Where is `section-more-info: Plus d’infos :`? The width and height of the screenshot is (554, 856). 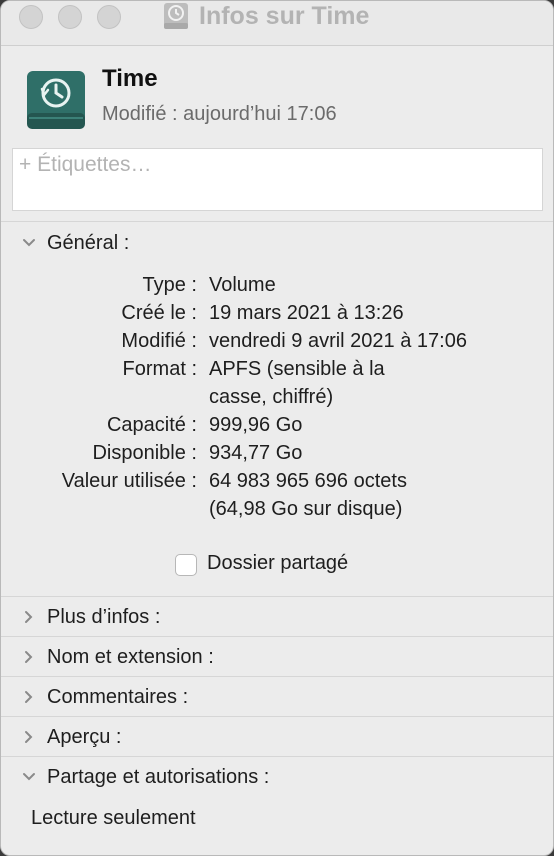
section-more-info: Plus d’infos : is located at coordinates (277, 617).